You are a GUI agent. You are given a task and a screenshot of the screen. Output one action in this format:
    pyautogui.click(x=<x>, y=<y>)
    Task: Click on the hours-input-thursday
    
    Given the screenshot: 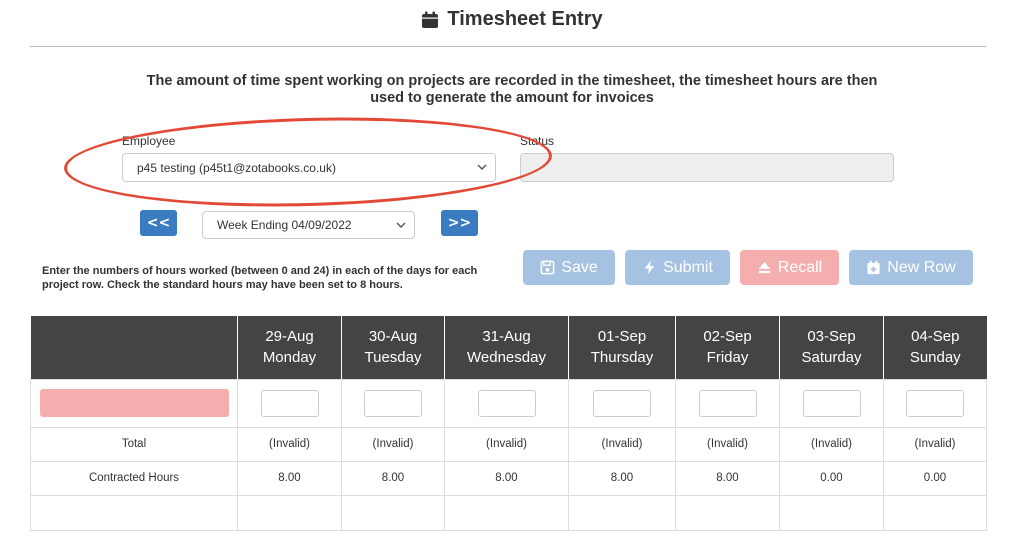 What is the action you would take?
    pyautogui.click(x=622, y=403)
    